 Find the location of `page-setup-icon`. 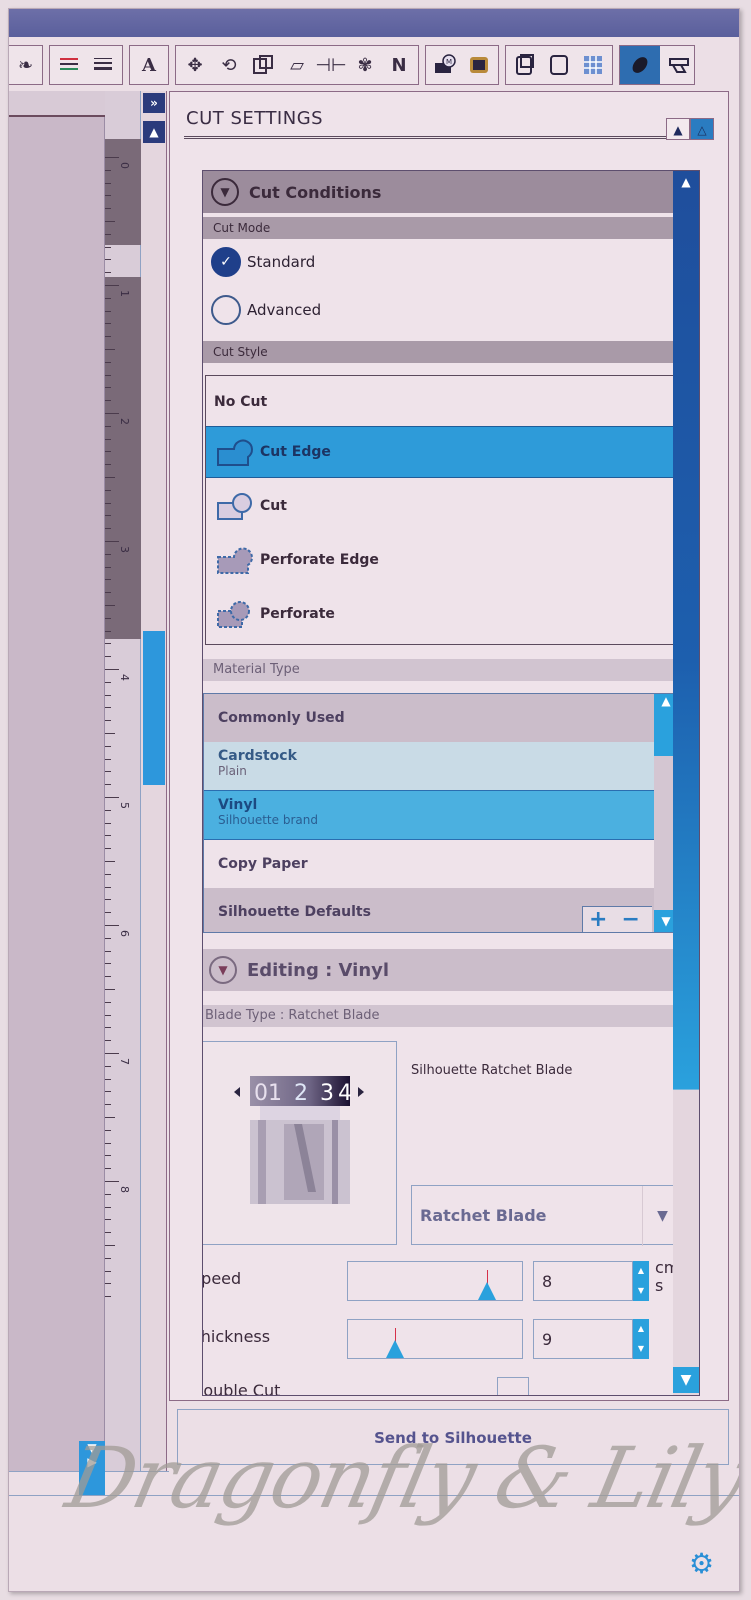

page-setup-icon is located at coordinates (525, 65).